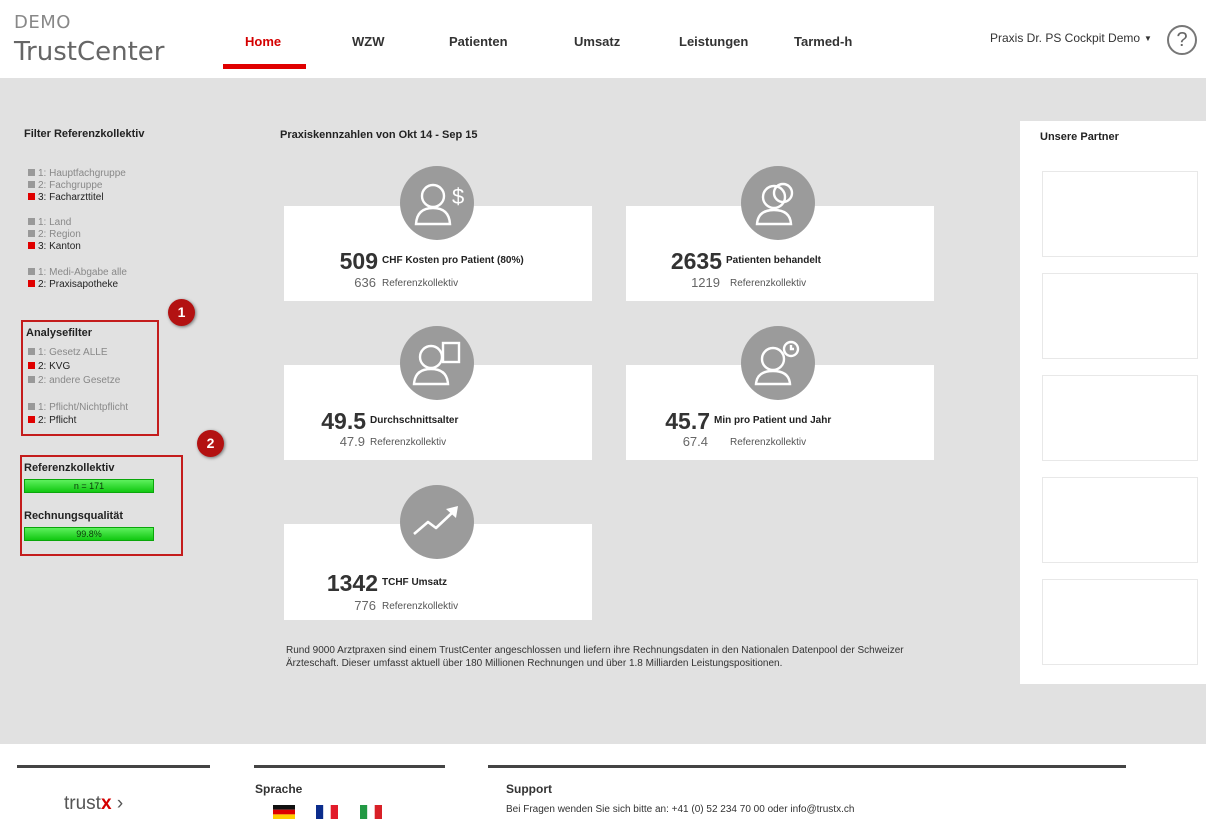  Describe the element at coordinates (352, 583) in the screenshot. I see `kpi-value: 1342` at that location.